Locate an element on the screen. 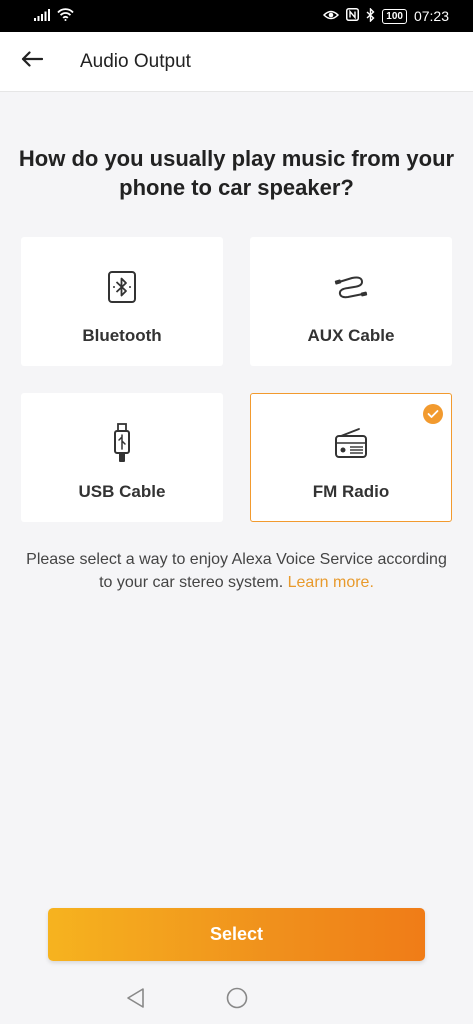 The image size is (473, 1024). battery-icon: 100 is located at coordinates (394, 16).